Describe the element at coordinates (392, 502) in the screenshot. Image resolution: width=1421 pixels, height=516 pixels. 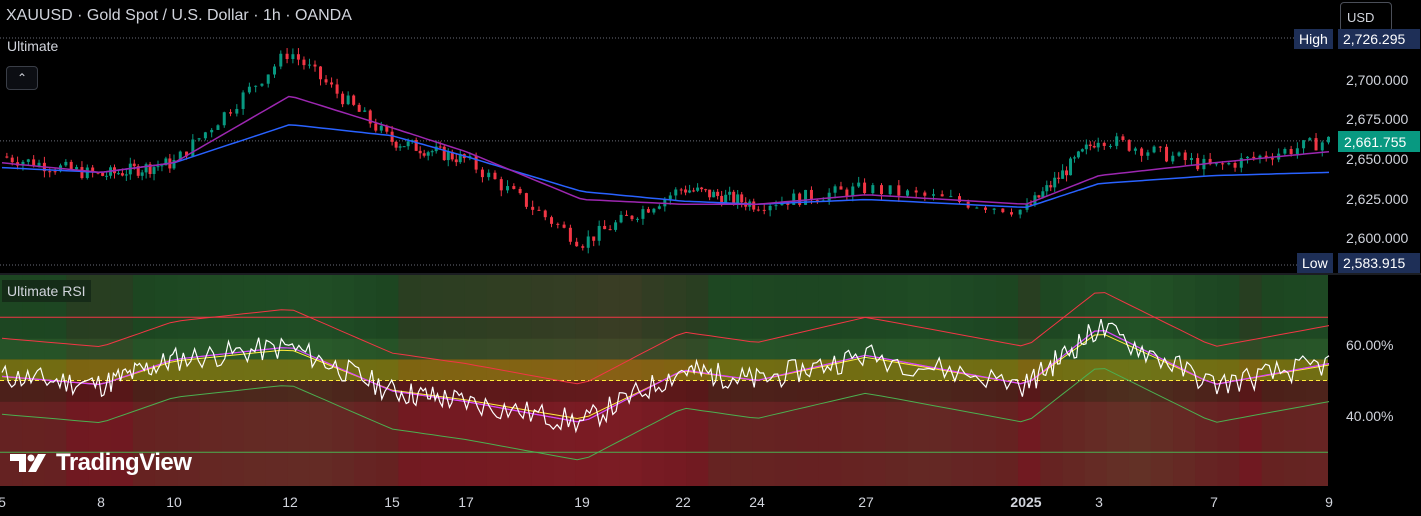
I see `time-axis-label: 15` at that location.